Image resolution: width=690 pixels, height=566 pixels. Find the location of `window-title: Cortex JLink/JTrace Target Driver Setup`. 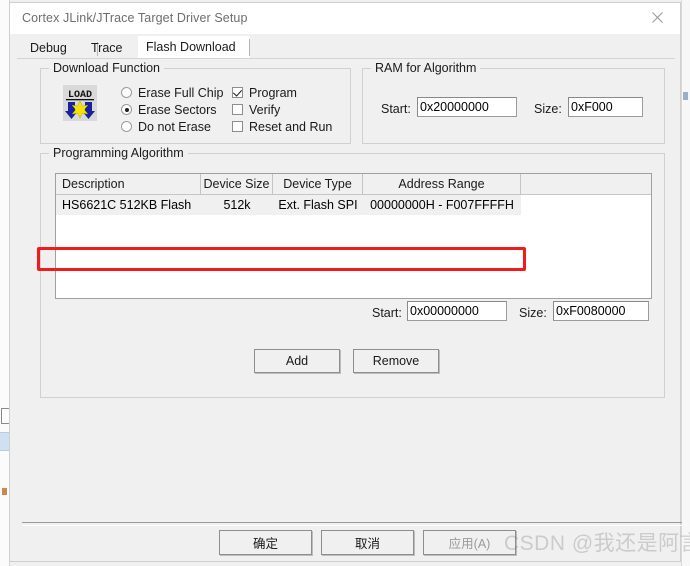

window-title: Cortex JLink/JTrace Target Driver Setup is located at coordinates (135, 18).